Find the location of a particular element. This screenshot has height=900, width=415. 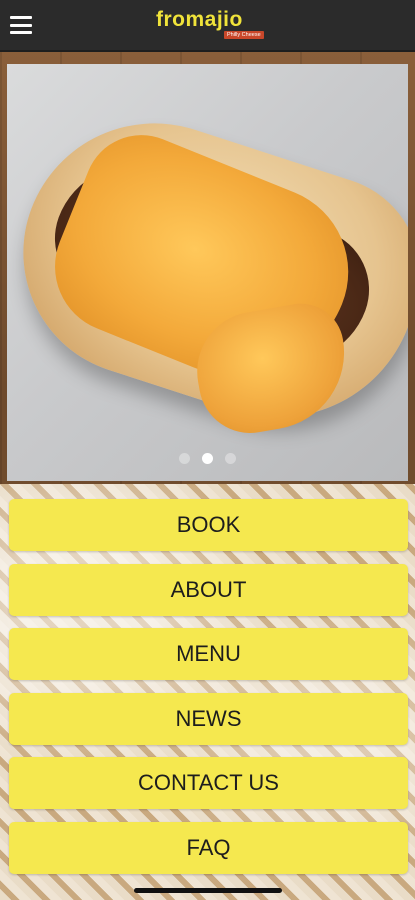

carousel-dot-active is located at coordinates (207, 459).